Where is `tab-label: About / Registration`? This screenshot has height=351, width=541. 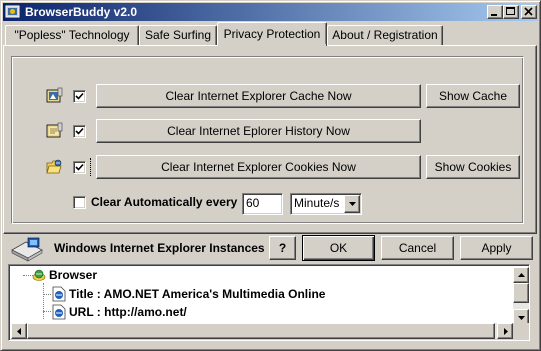 tab-label: About / Registration is located at coordinates (385, 35).